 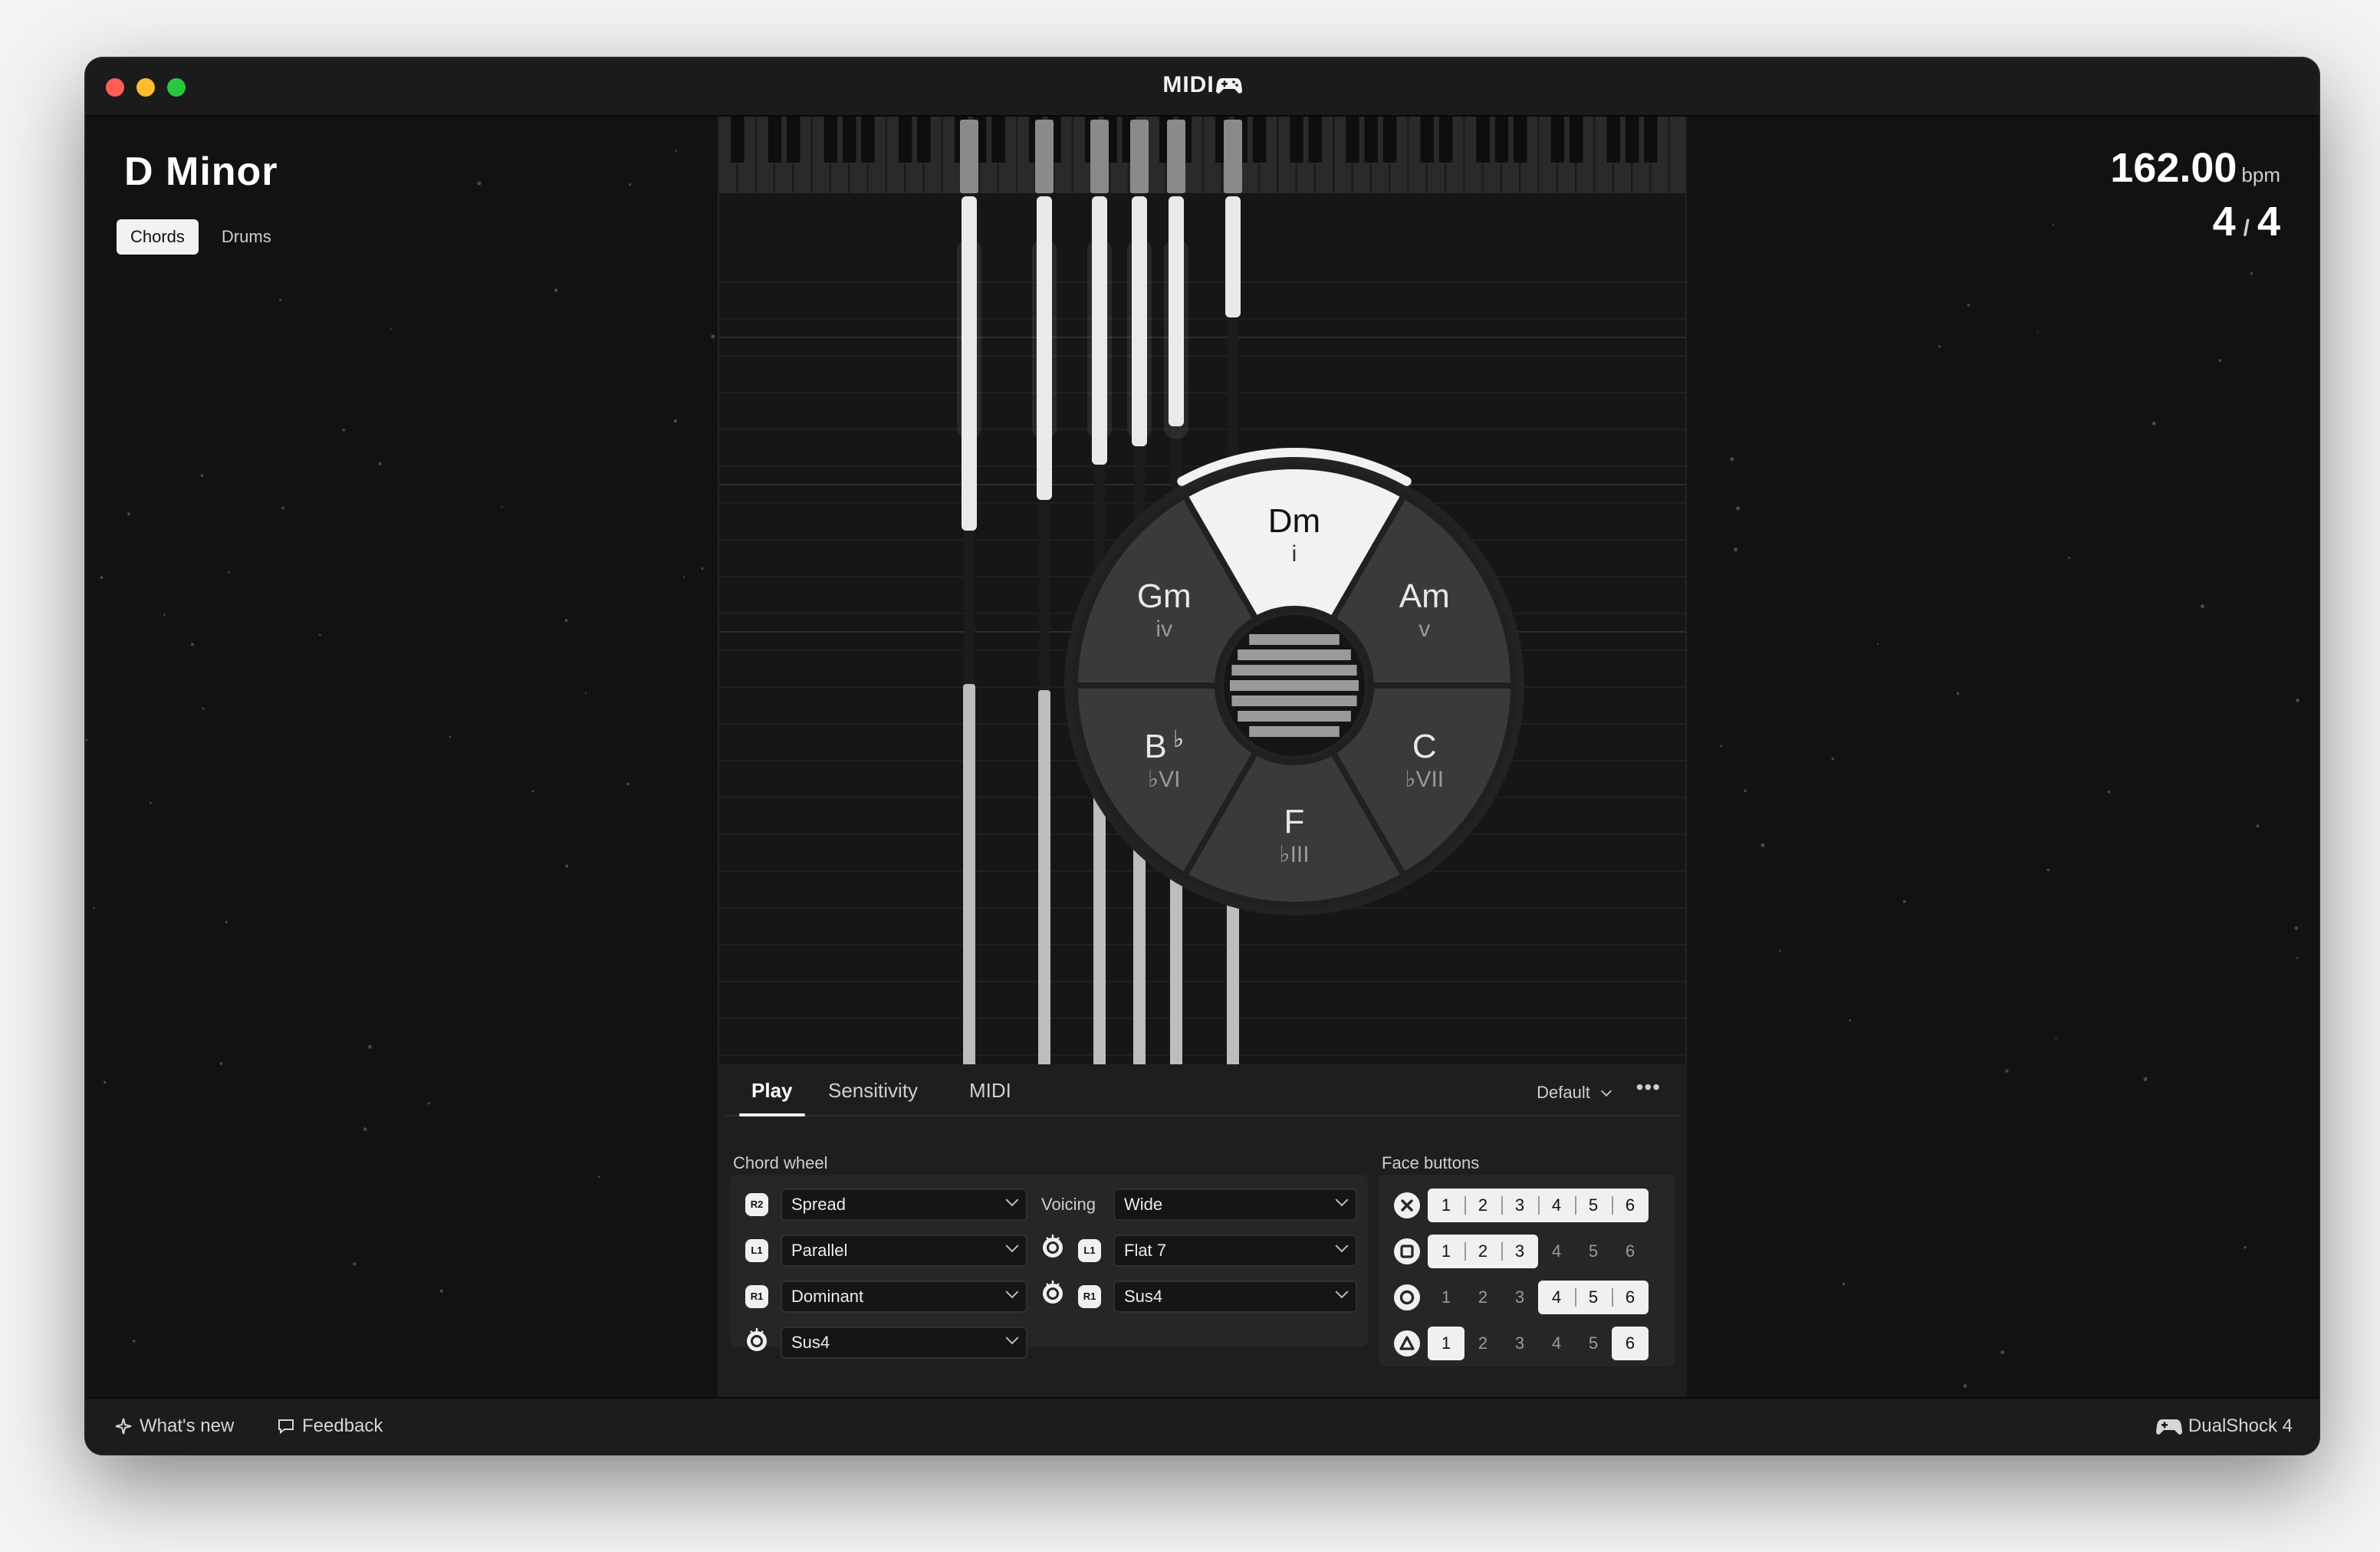 What do you see at coordinates (1203, 155) in the screenshot?
I see `piano-keyboard` at bounding box center [1203, 155].